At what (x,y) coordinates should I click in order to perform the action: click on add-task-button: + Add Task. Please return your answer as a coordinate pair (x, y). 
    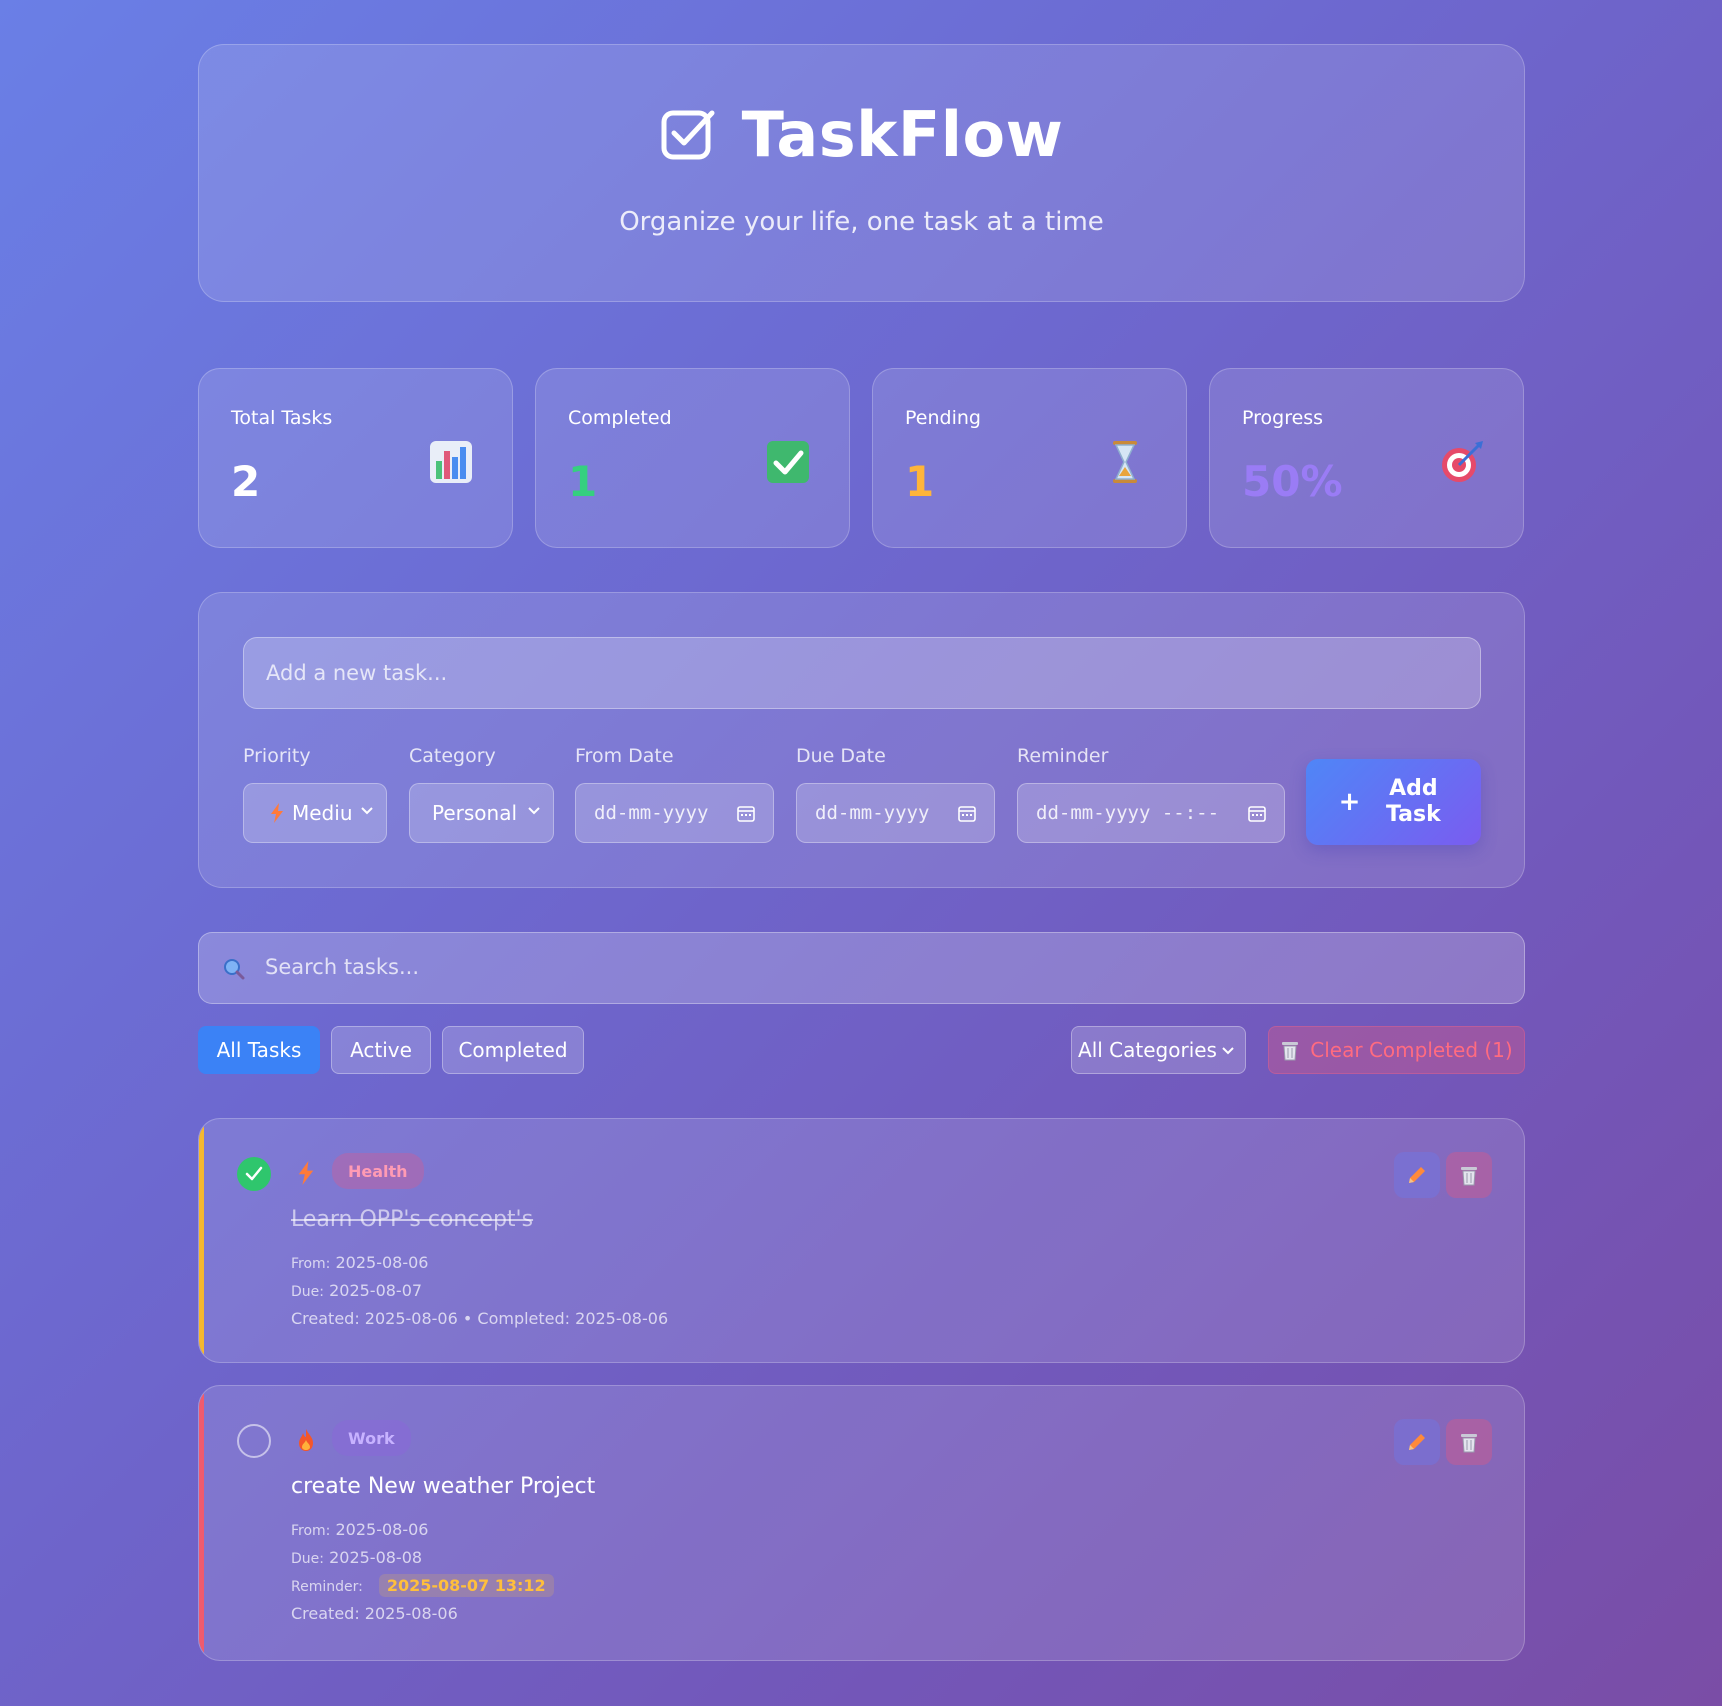
    Looking at the image, I should click on (1393, 802).